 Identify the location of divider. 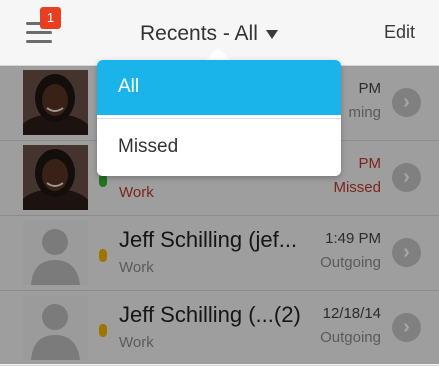
(219, 118).